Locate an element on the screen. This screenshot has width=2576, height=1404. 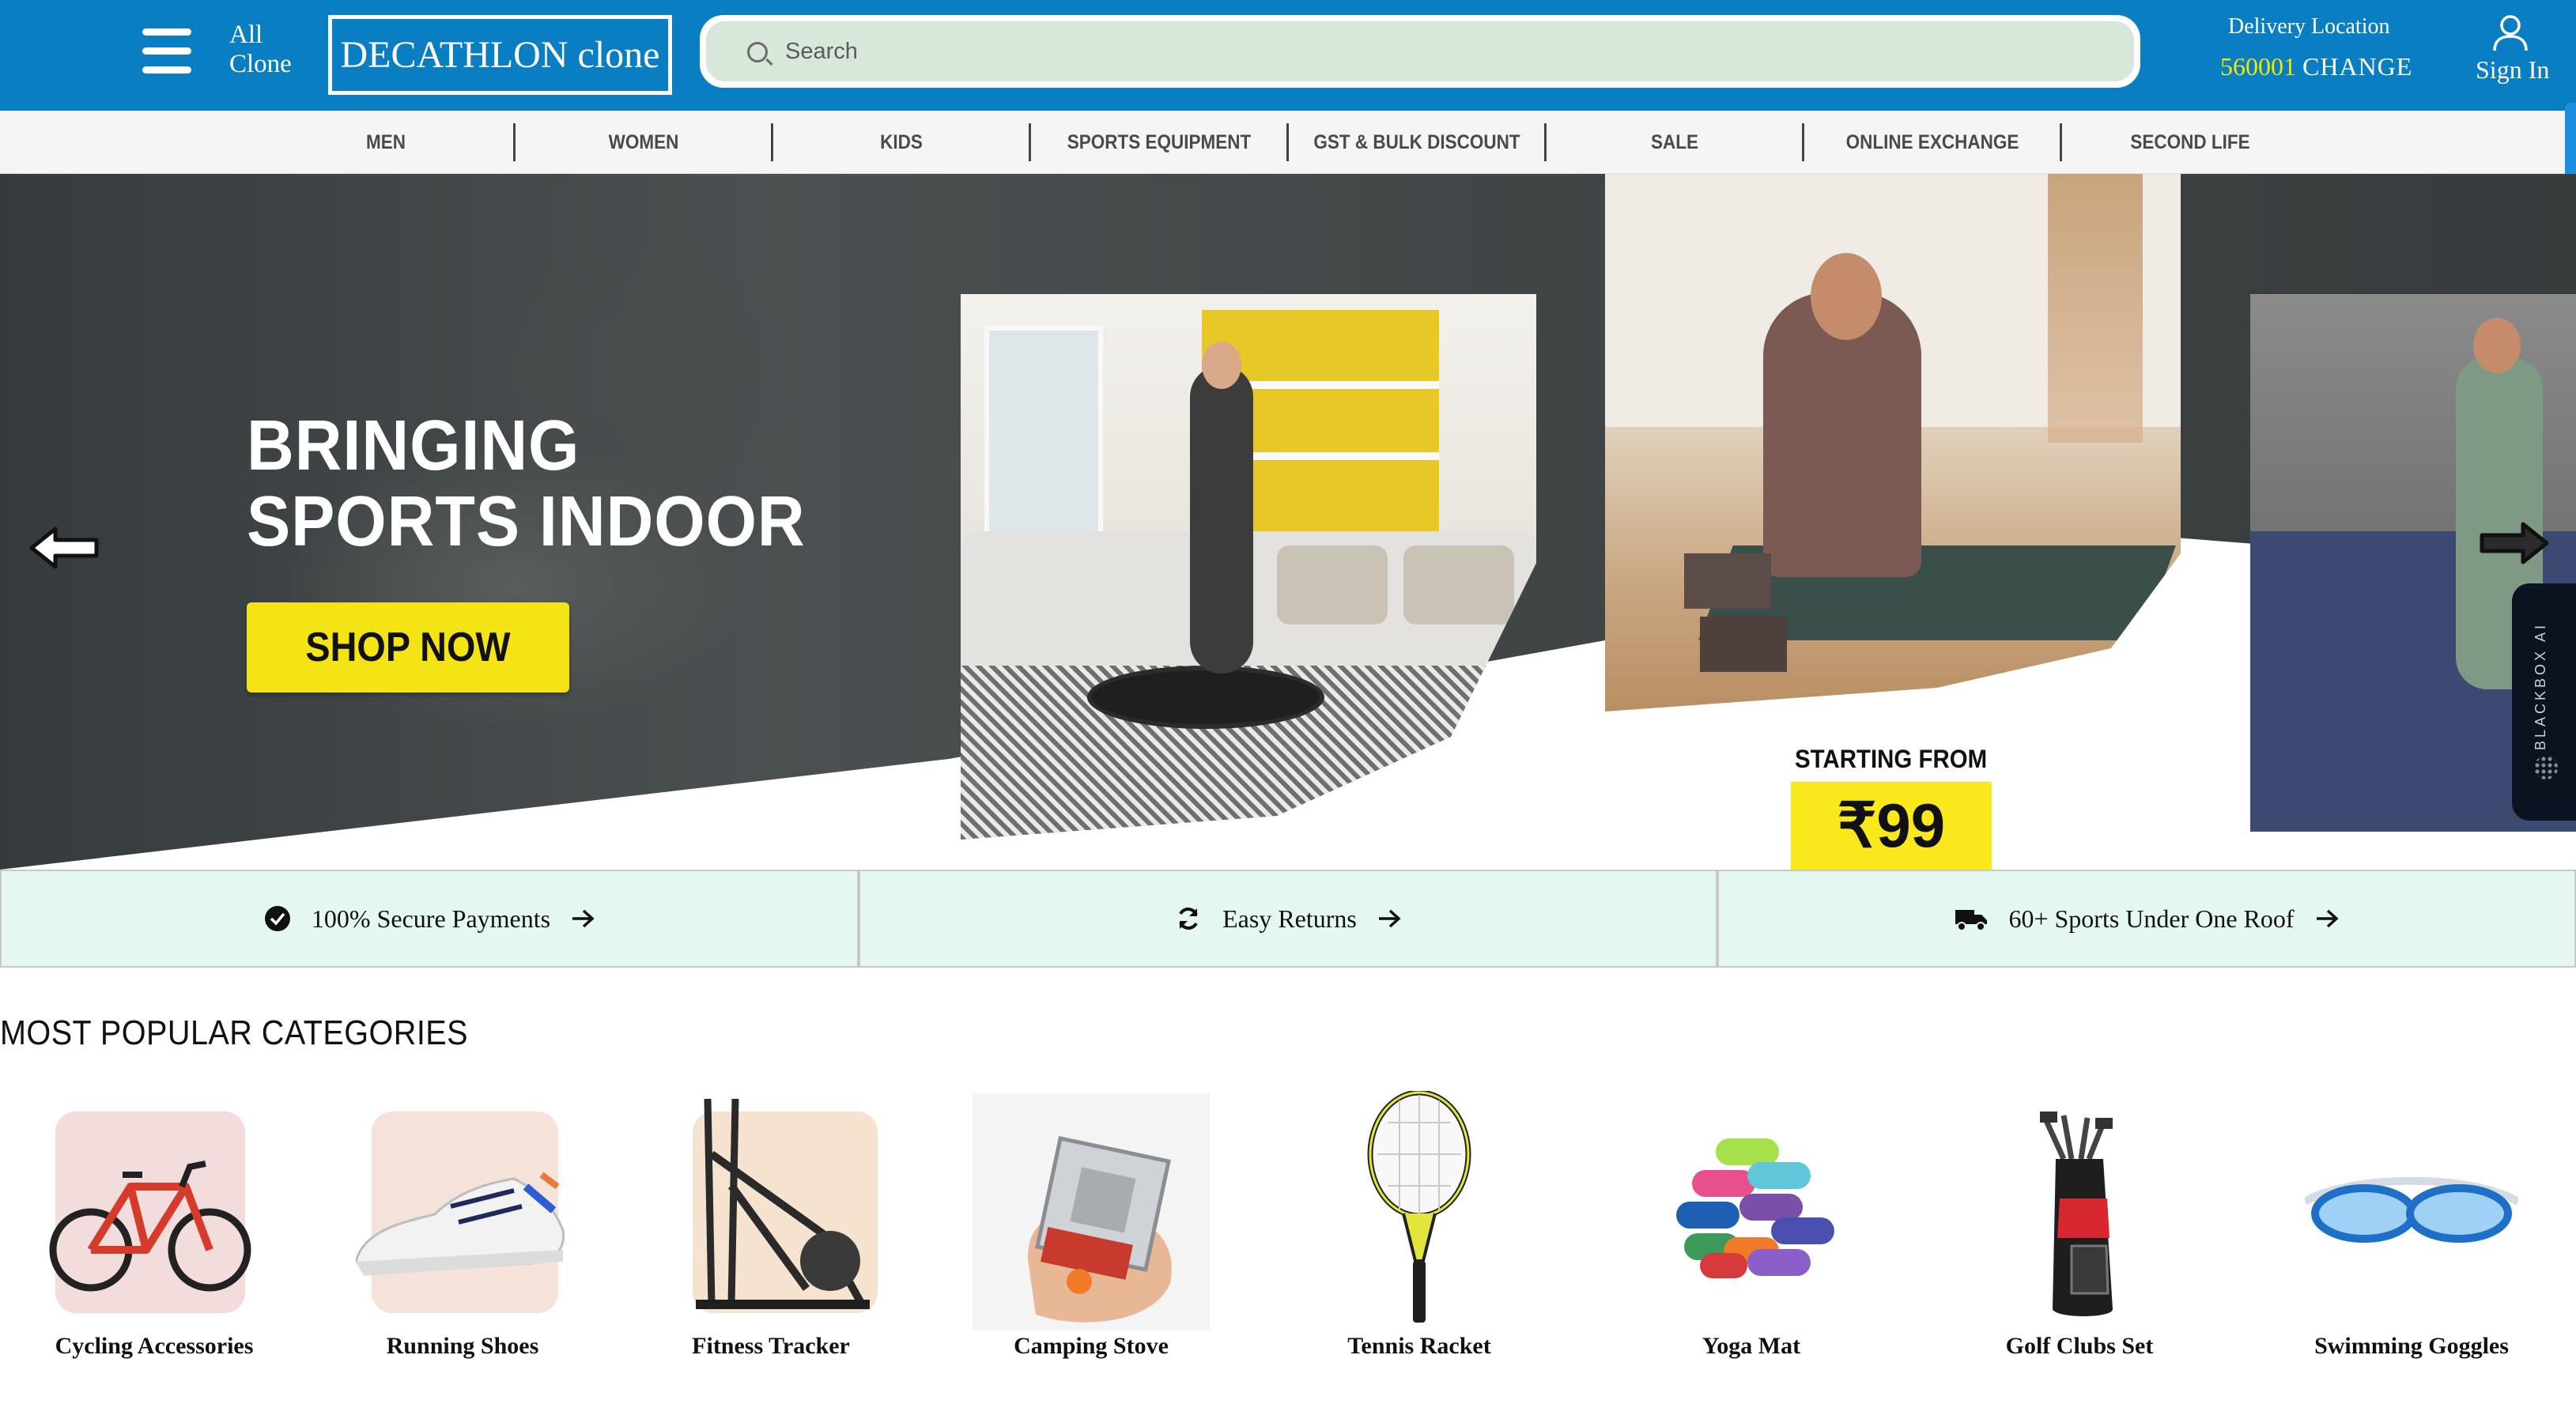
category-label: Cycling Accessories is located at coordinates (154, 1346).